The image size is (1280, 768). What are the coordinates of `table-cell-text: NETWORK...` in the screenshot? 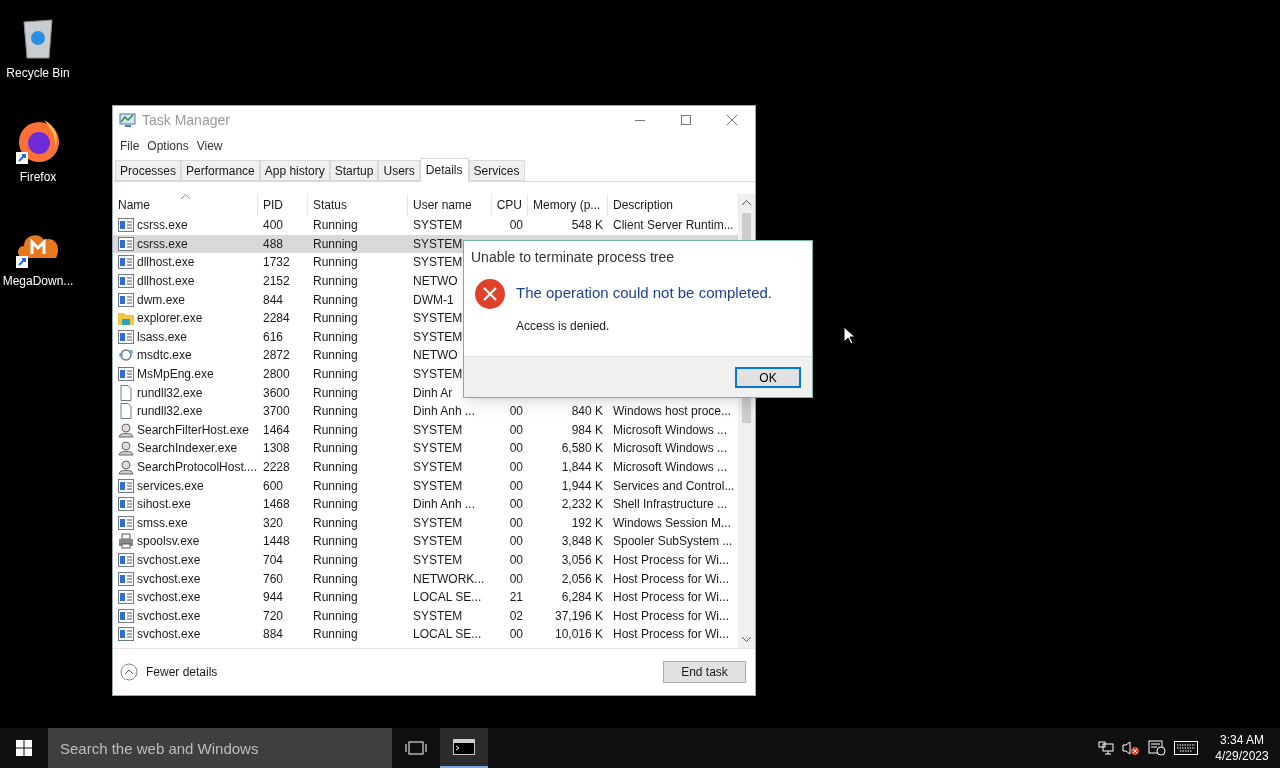 It's located at (449, 579).